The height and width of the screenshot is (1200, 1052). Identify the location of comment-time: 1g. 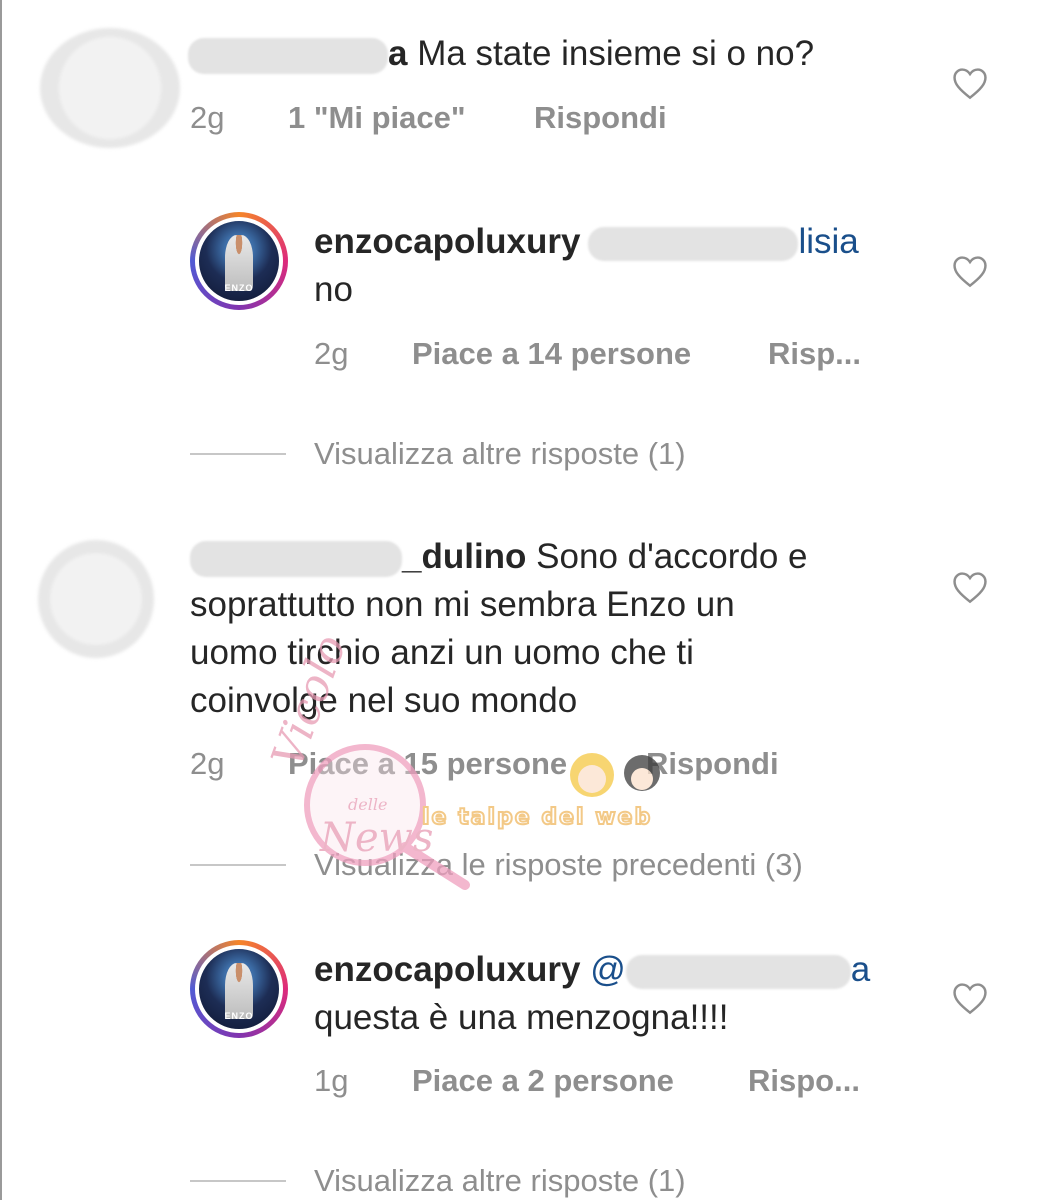
(331, 1080).